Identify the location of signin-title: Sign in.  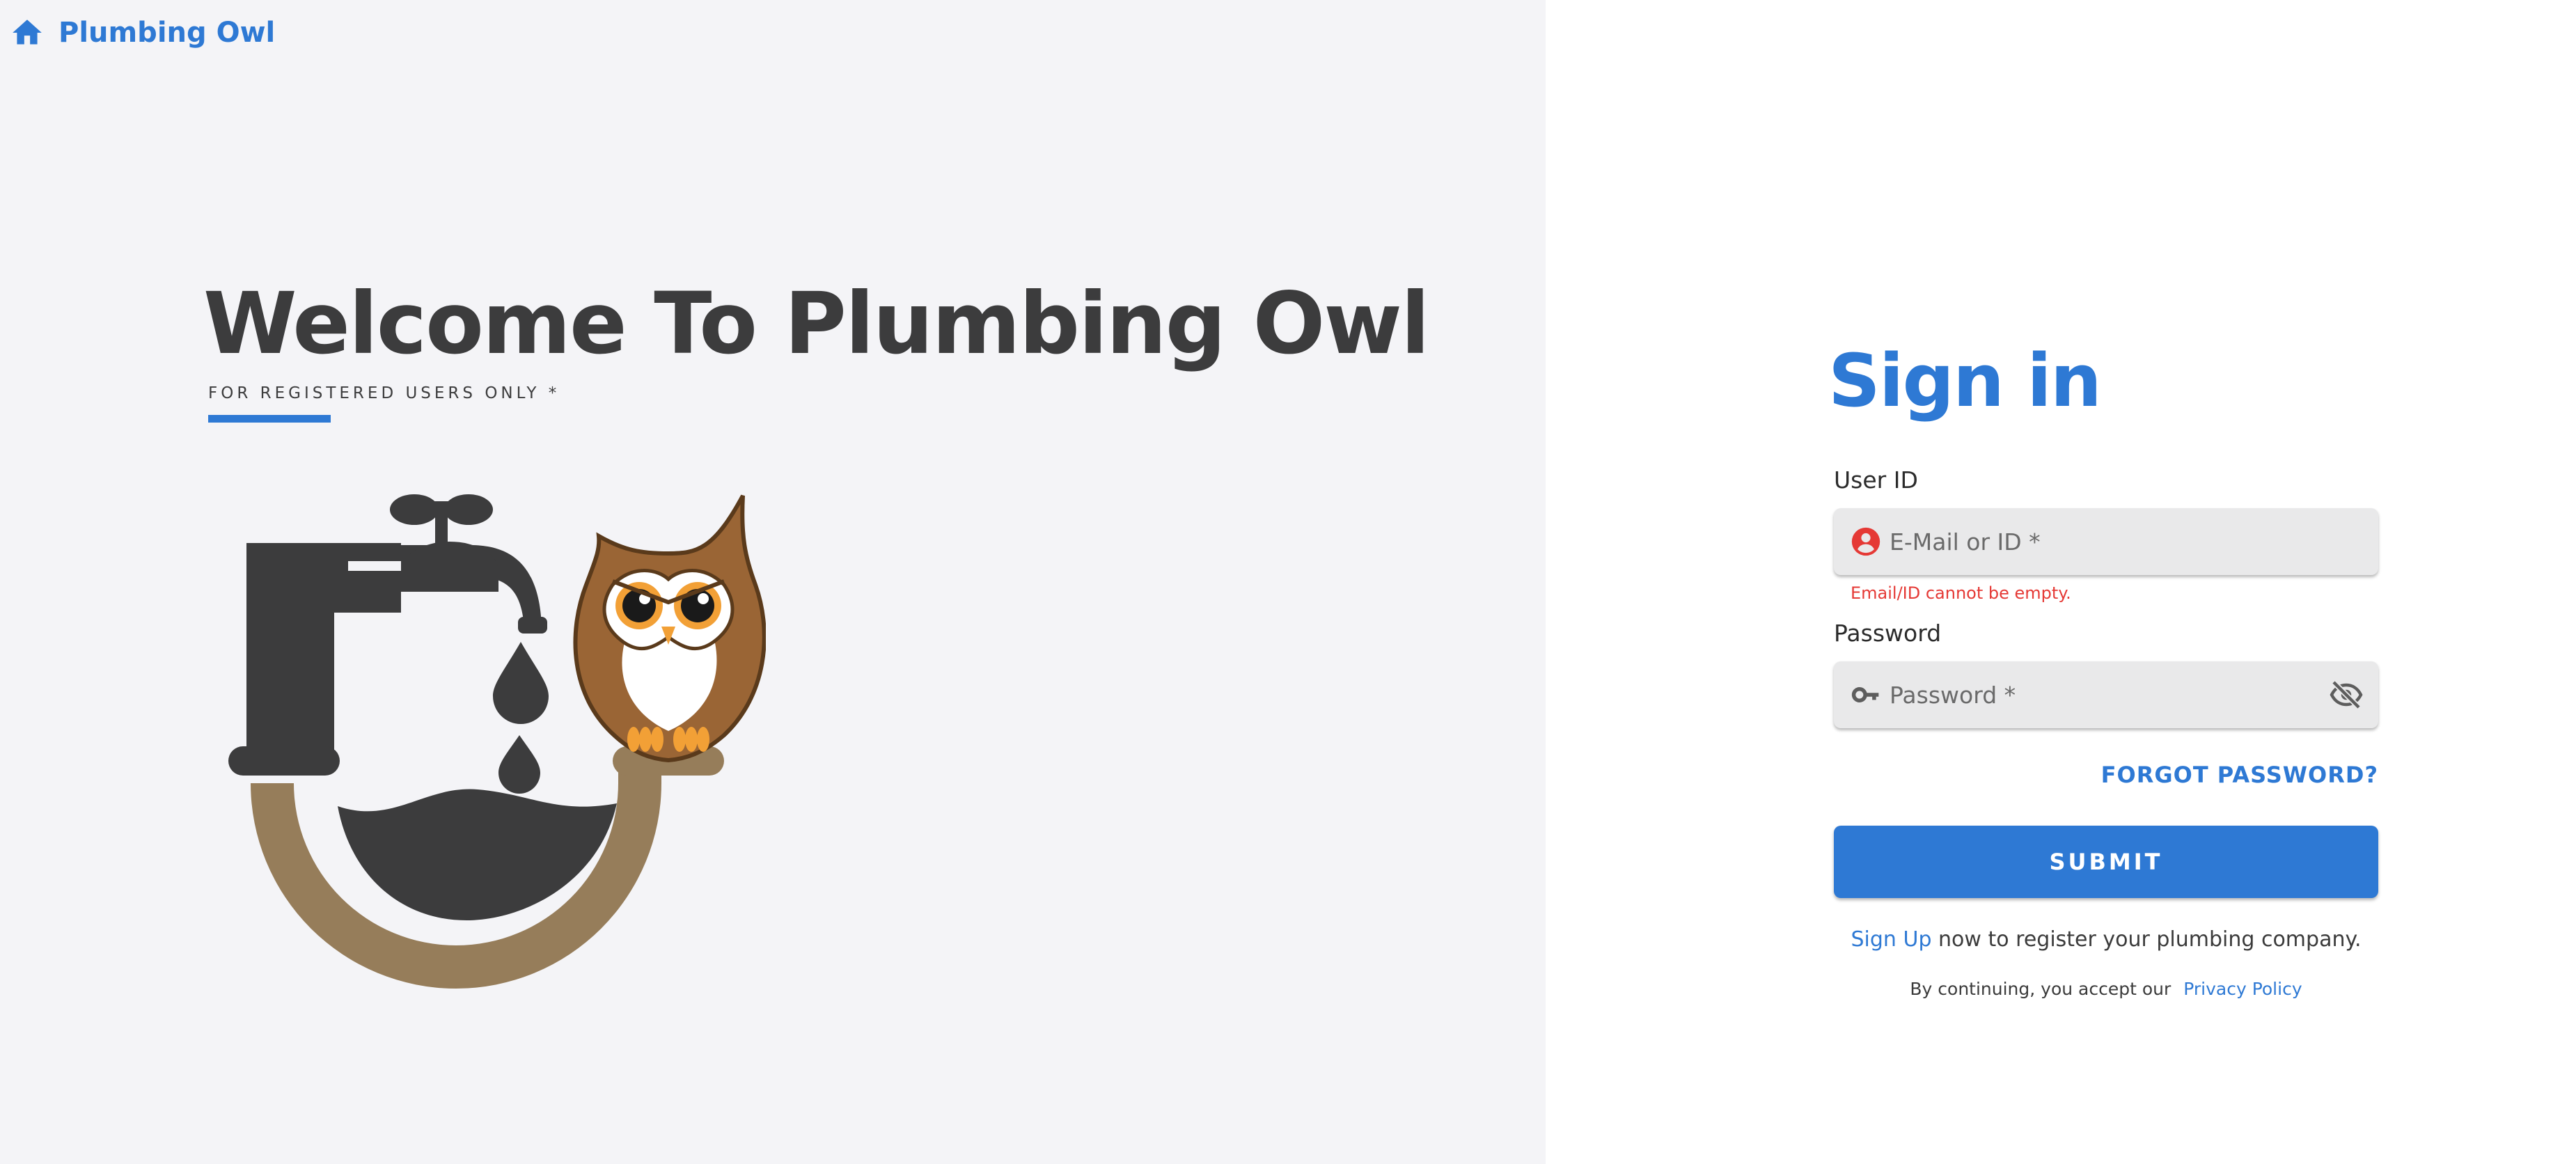
(1965, 380).